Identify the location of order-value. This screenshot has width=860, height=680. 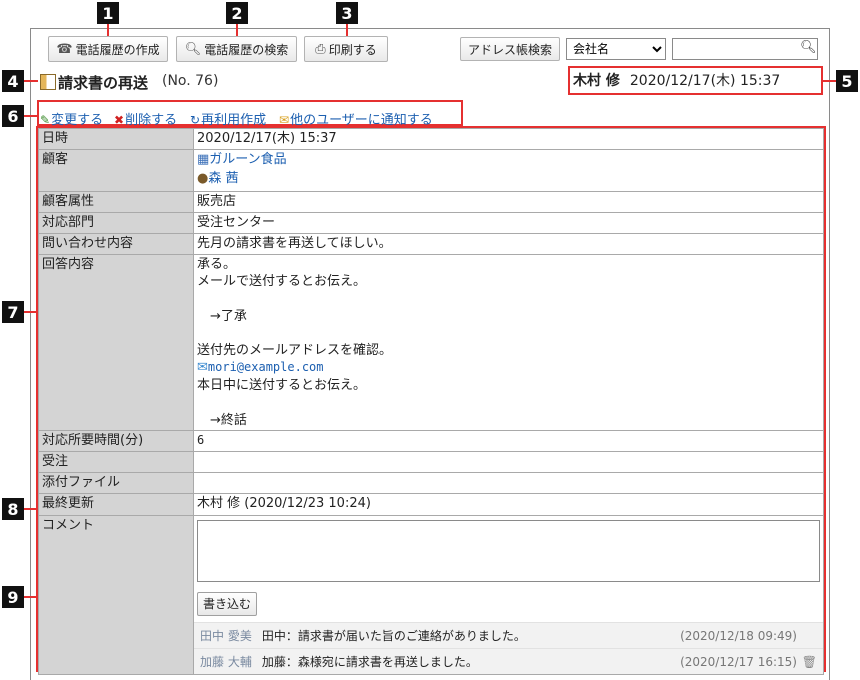
(508, 462).